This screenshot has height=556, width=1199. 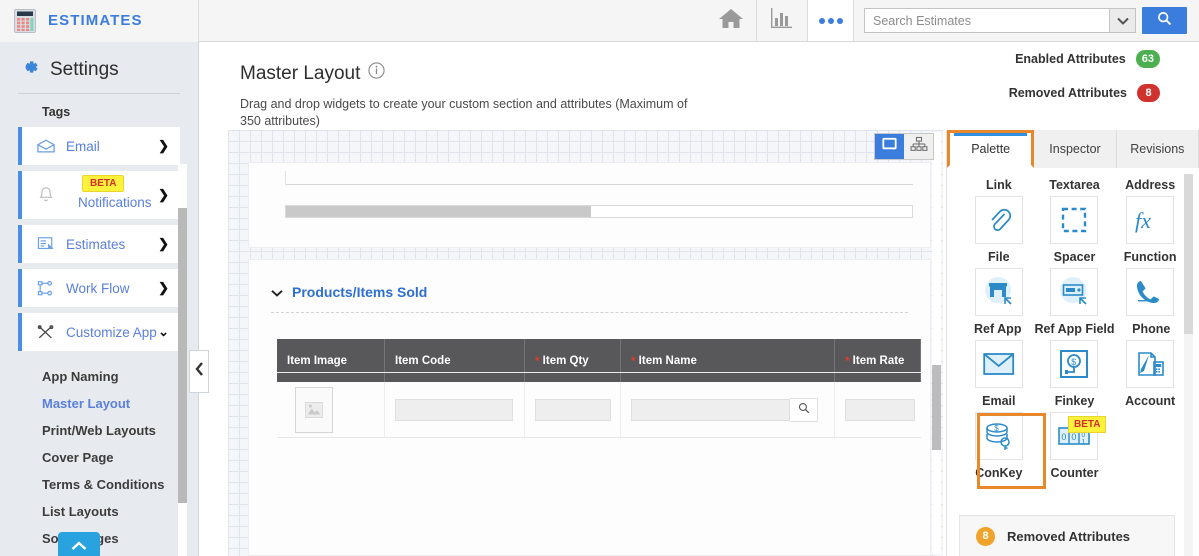 What do you see at coordinates (1075, 292) in the screenshot?
I see `palette-item-ref-app-field` at bounding box center [1075, 292].